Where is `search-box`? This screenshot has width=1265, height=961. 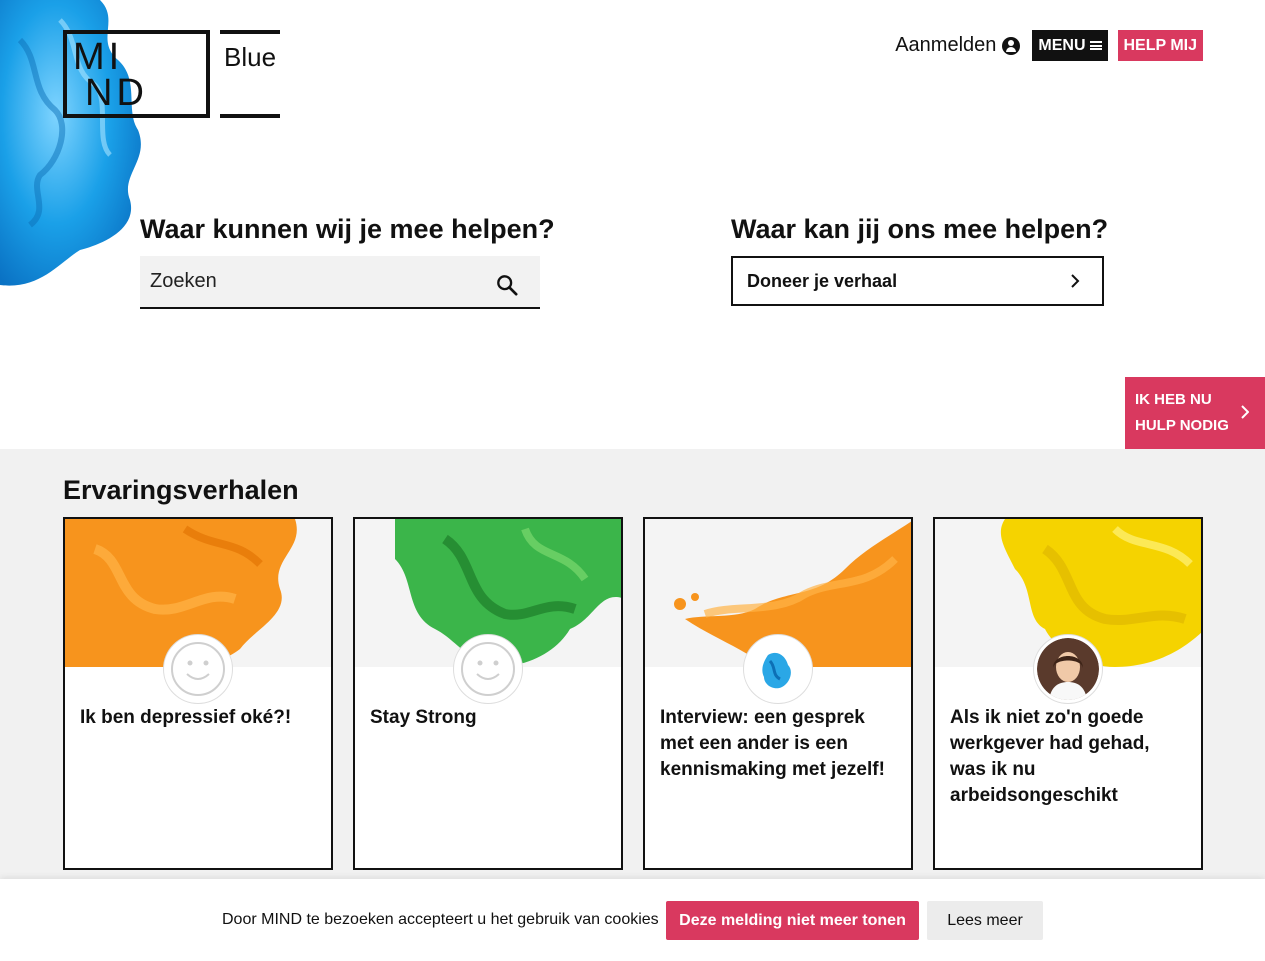
search-box is located at coordinates (340, 282).